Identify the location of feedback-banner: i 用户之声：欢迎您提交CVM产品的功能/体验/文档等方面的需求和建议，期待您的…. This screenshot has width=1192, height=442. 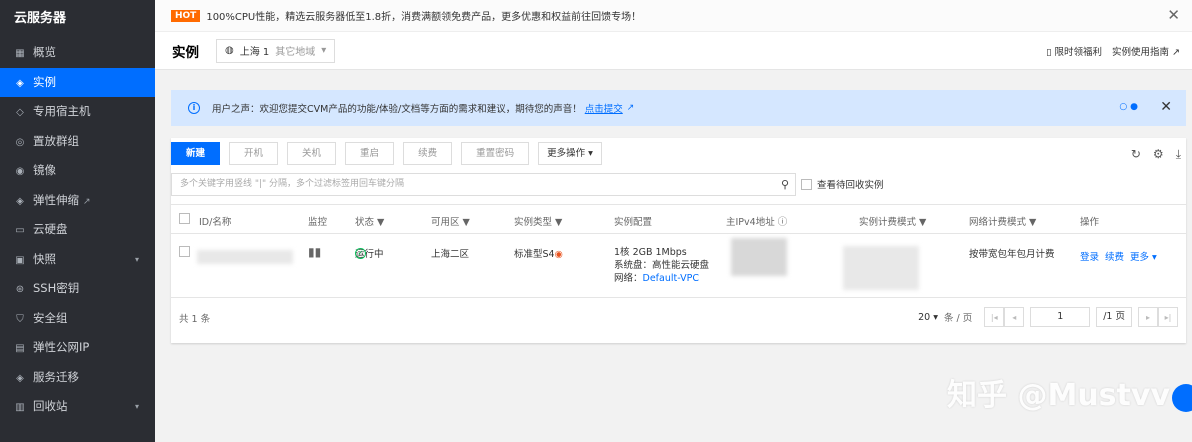
(678, 108).